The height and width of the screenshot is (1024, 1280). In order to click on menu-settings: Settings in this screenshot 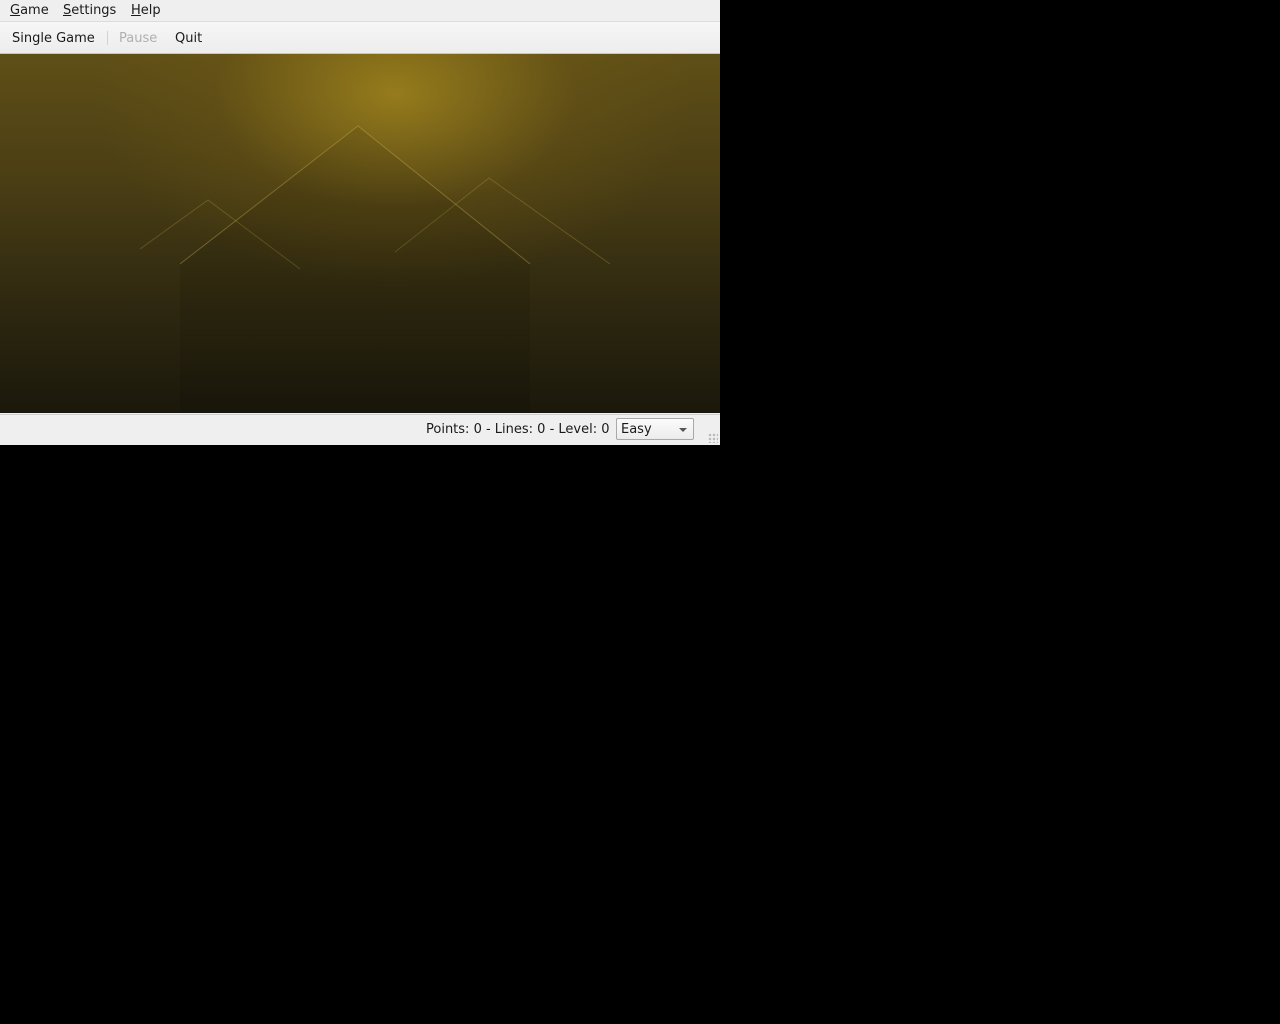, I will do `click(89, 10)`.